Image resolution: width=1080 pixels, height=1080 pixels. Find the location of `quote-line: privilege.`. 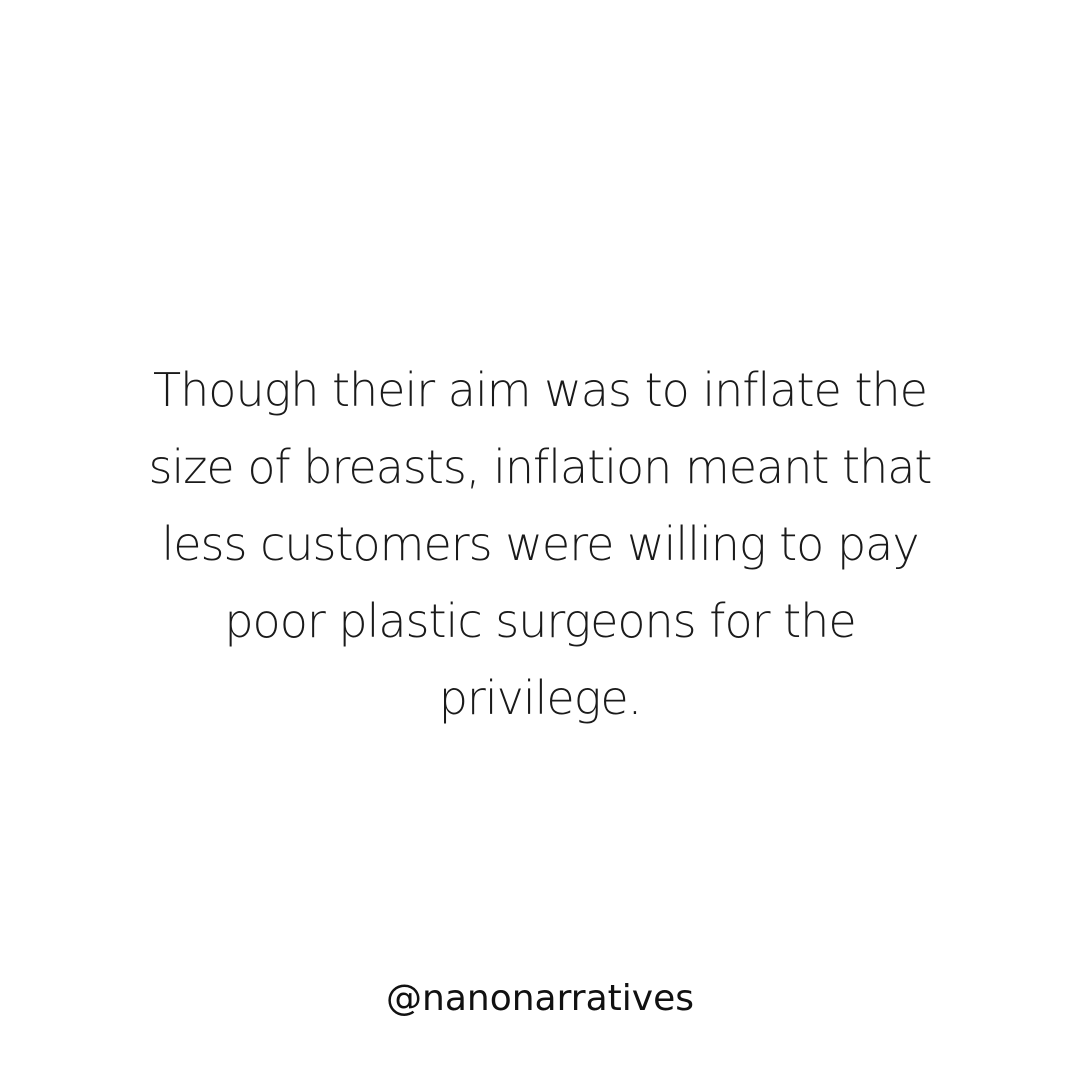

quote-line: privilege. is located at coordinates (540, 698).